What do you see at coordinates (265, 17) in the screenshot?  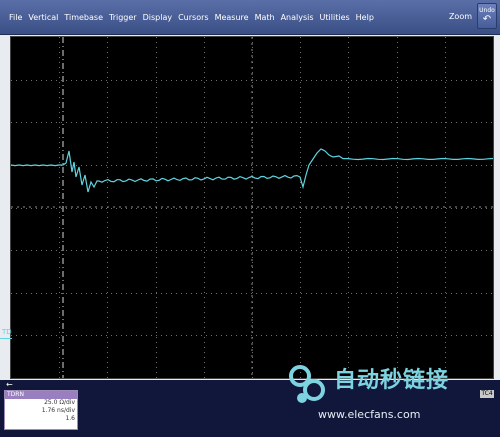 I see `menu-math: Math` at bounding box center [265, 17].